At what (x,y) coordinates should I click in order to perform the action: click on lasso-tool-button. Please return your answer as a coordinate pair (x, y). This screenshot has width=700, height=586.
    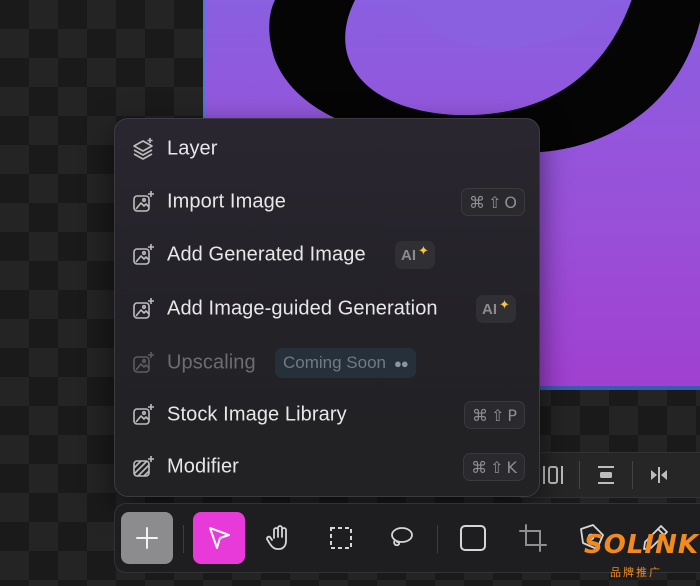
    Looking at the image, I should click on (401, 538).